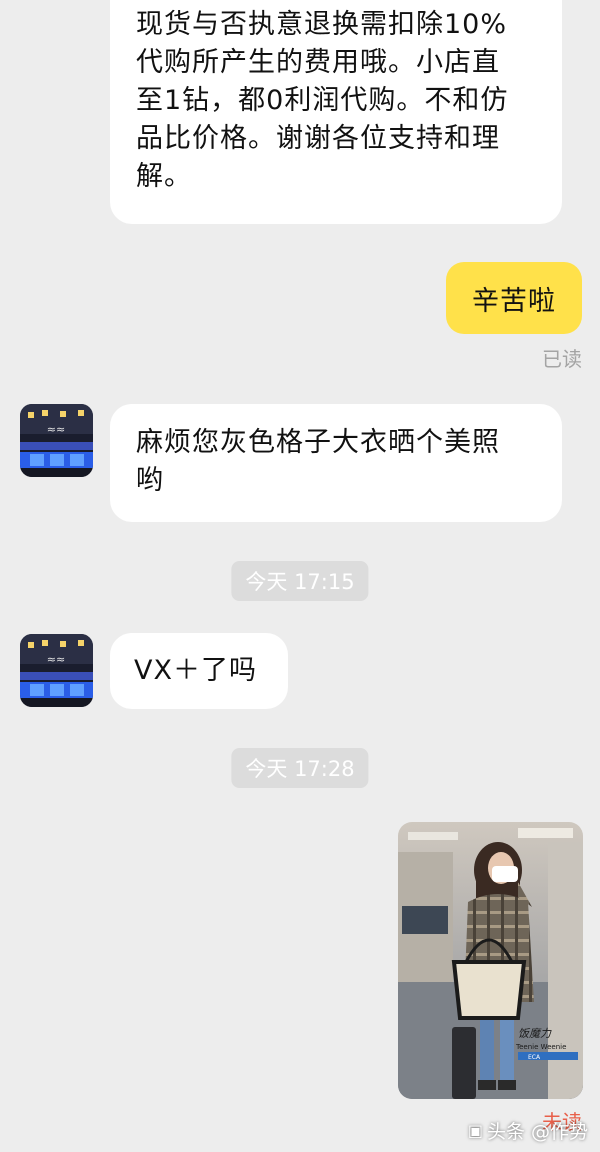 The image size is (600, 1152). I want to click on message-line: 至1钻，都0利润代购。不和仿, so click(322, 100).